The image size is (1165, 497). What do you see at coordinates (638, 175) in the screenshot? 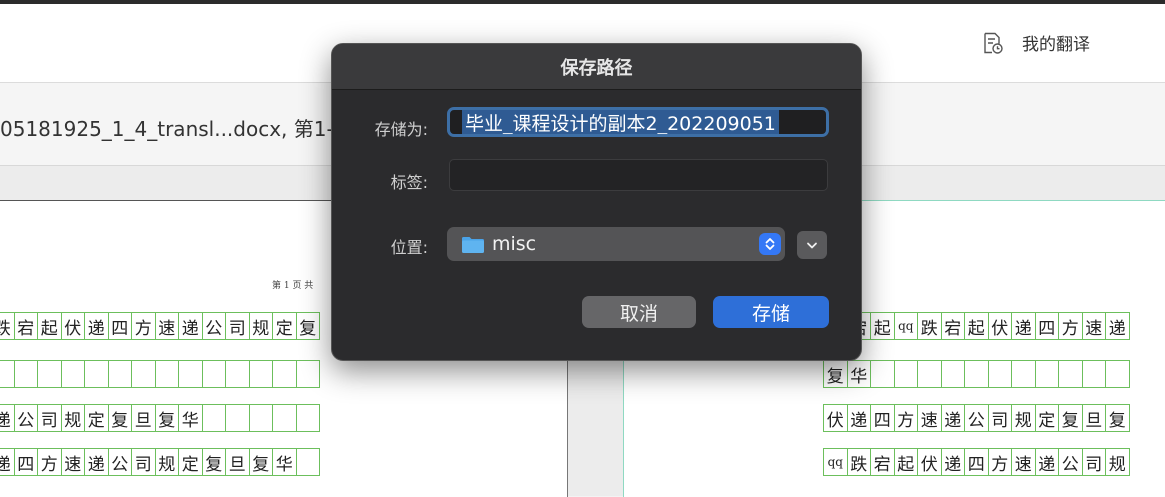
I see `tags-input` at bounding box center [638, 175].